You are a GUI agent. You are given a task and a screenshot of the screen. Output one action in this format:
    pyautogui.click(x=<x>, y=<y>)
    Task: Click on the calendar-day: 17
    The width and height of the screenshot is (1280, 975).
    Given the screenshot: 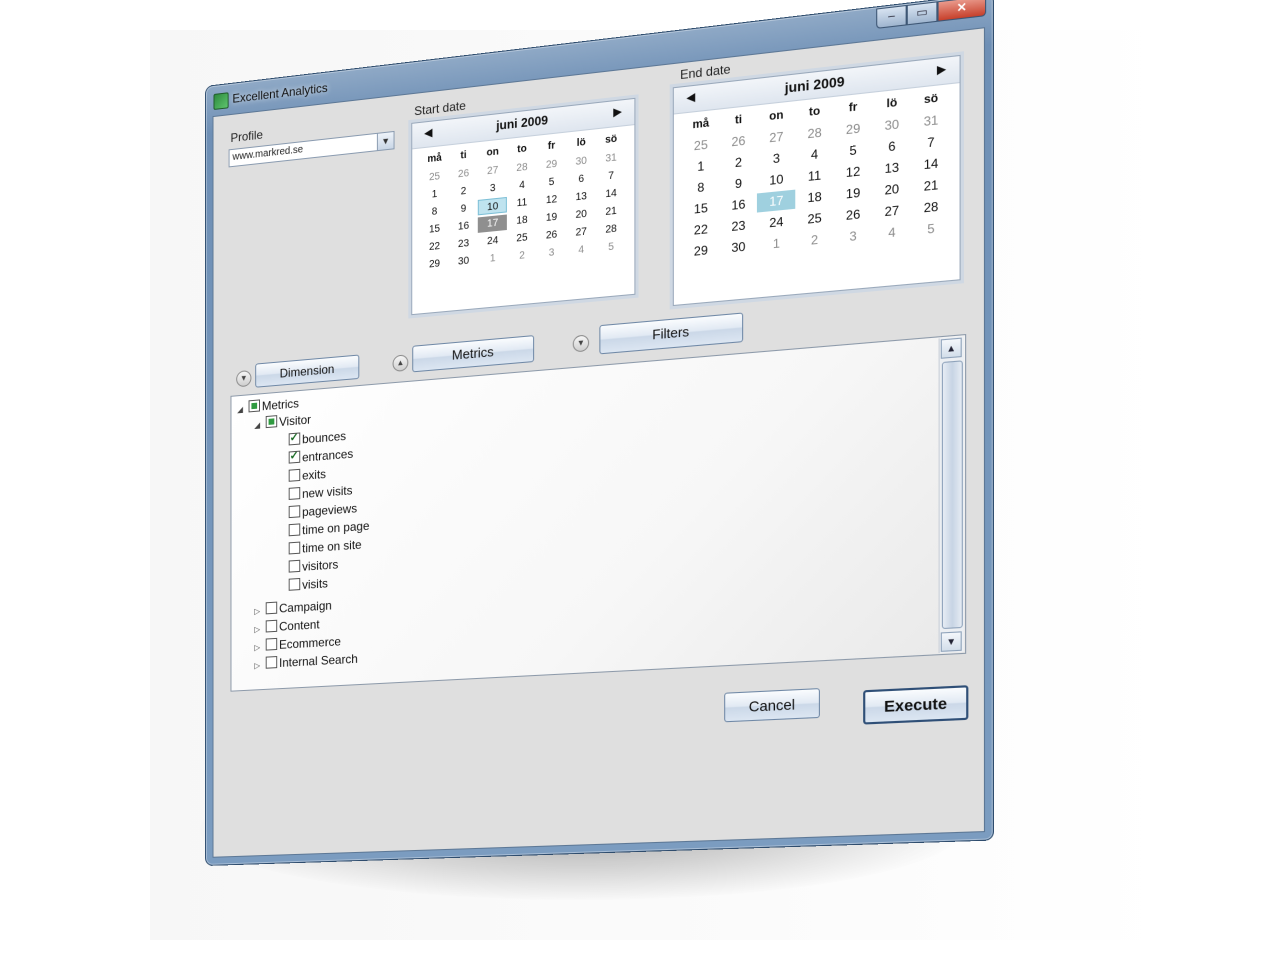 What is the action you would take?
    pyautogui.click(x=776, y=201)
    